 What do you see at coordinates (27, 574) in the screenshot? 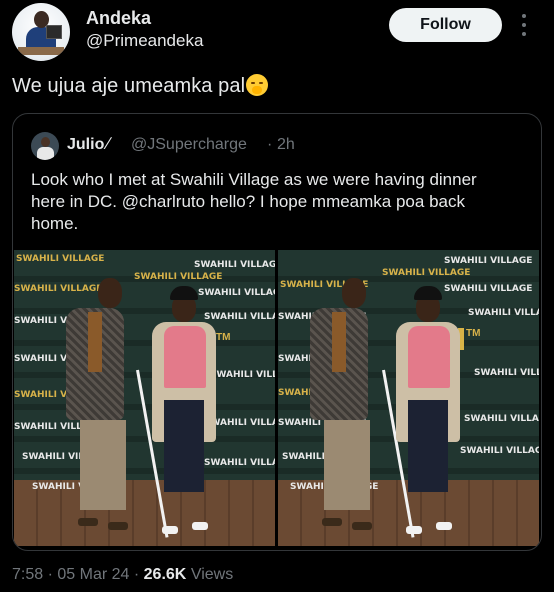
I see `tweet-time: 7:58` at bounding box center [27, 574].